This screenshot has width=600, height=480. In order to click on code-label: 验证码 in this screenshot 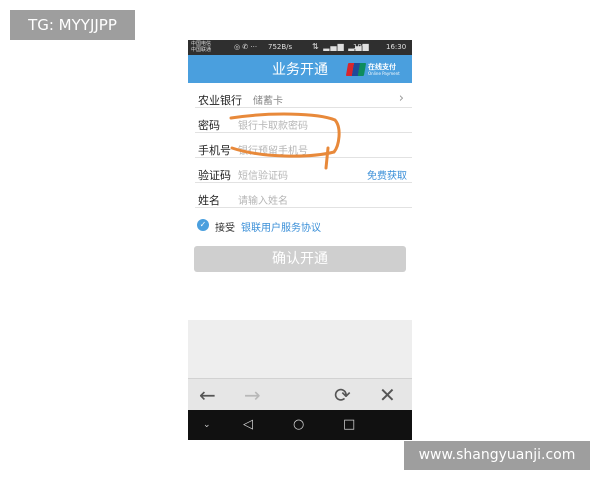, I will do `click(214, 175)`.